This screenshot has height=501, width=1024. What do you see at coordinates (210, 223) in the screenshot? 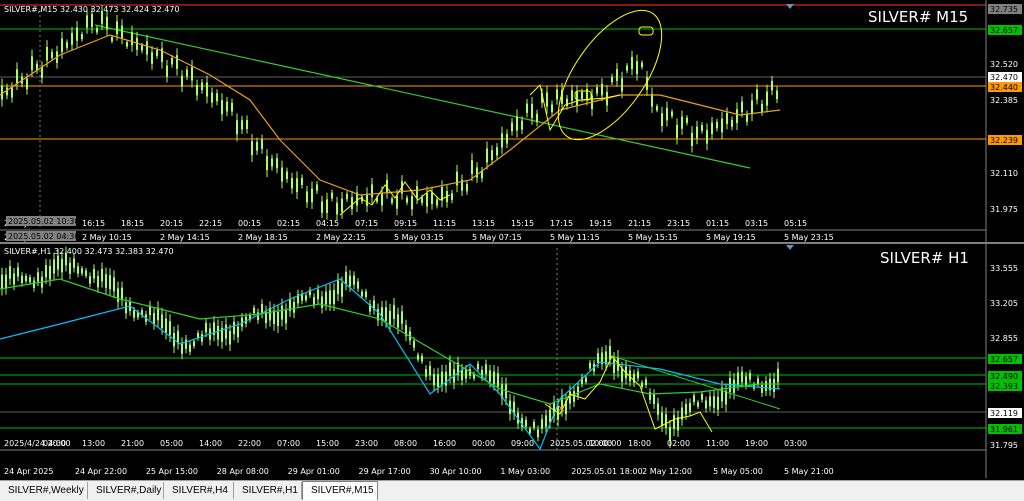
I see `time-tick: 22:15` at bounding box center [210, 223].